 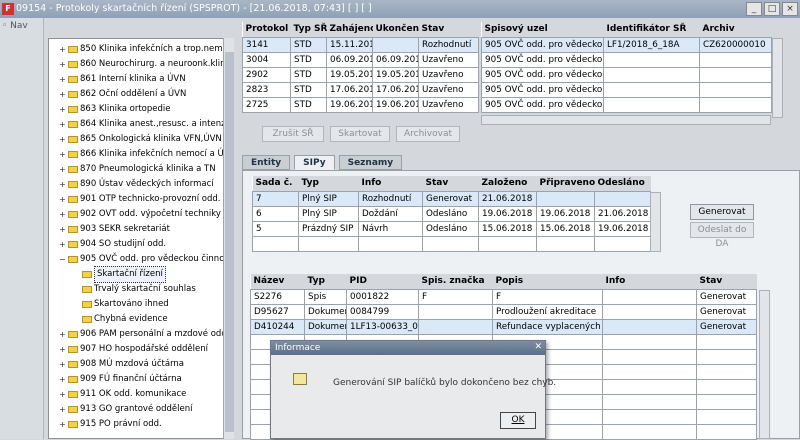 I want to click on maximize-icon: □, so click(x=772, y=9).